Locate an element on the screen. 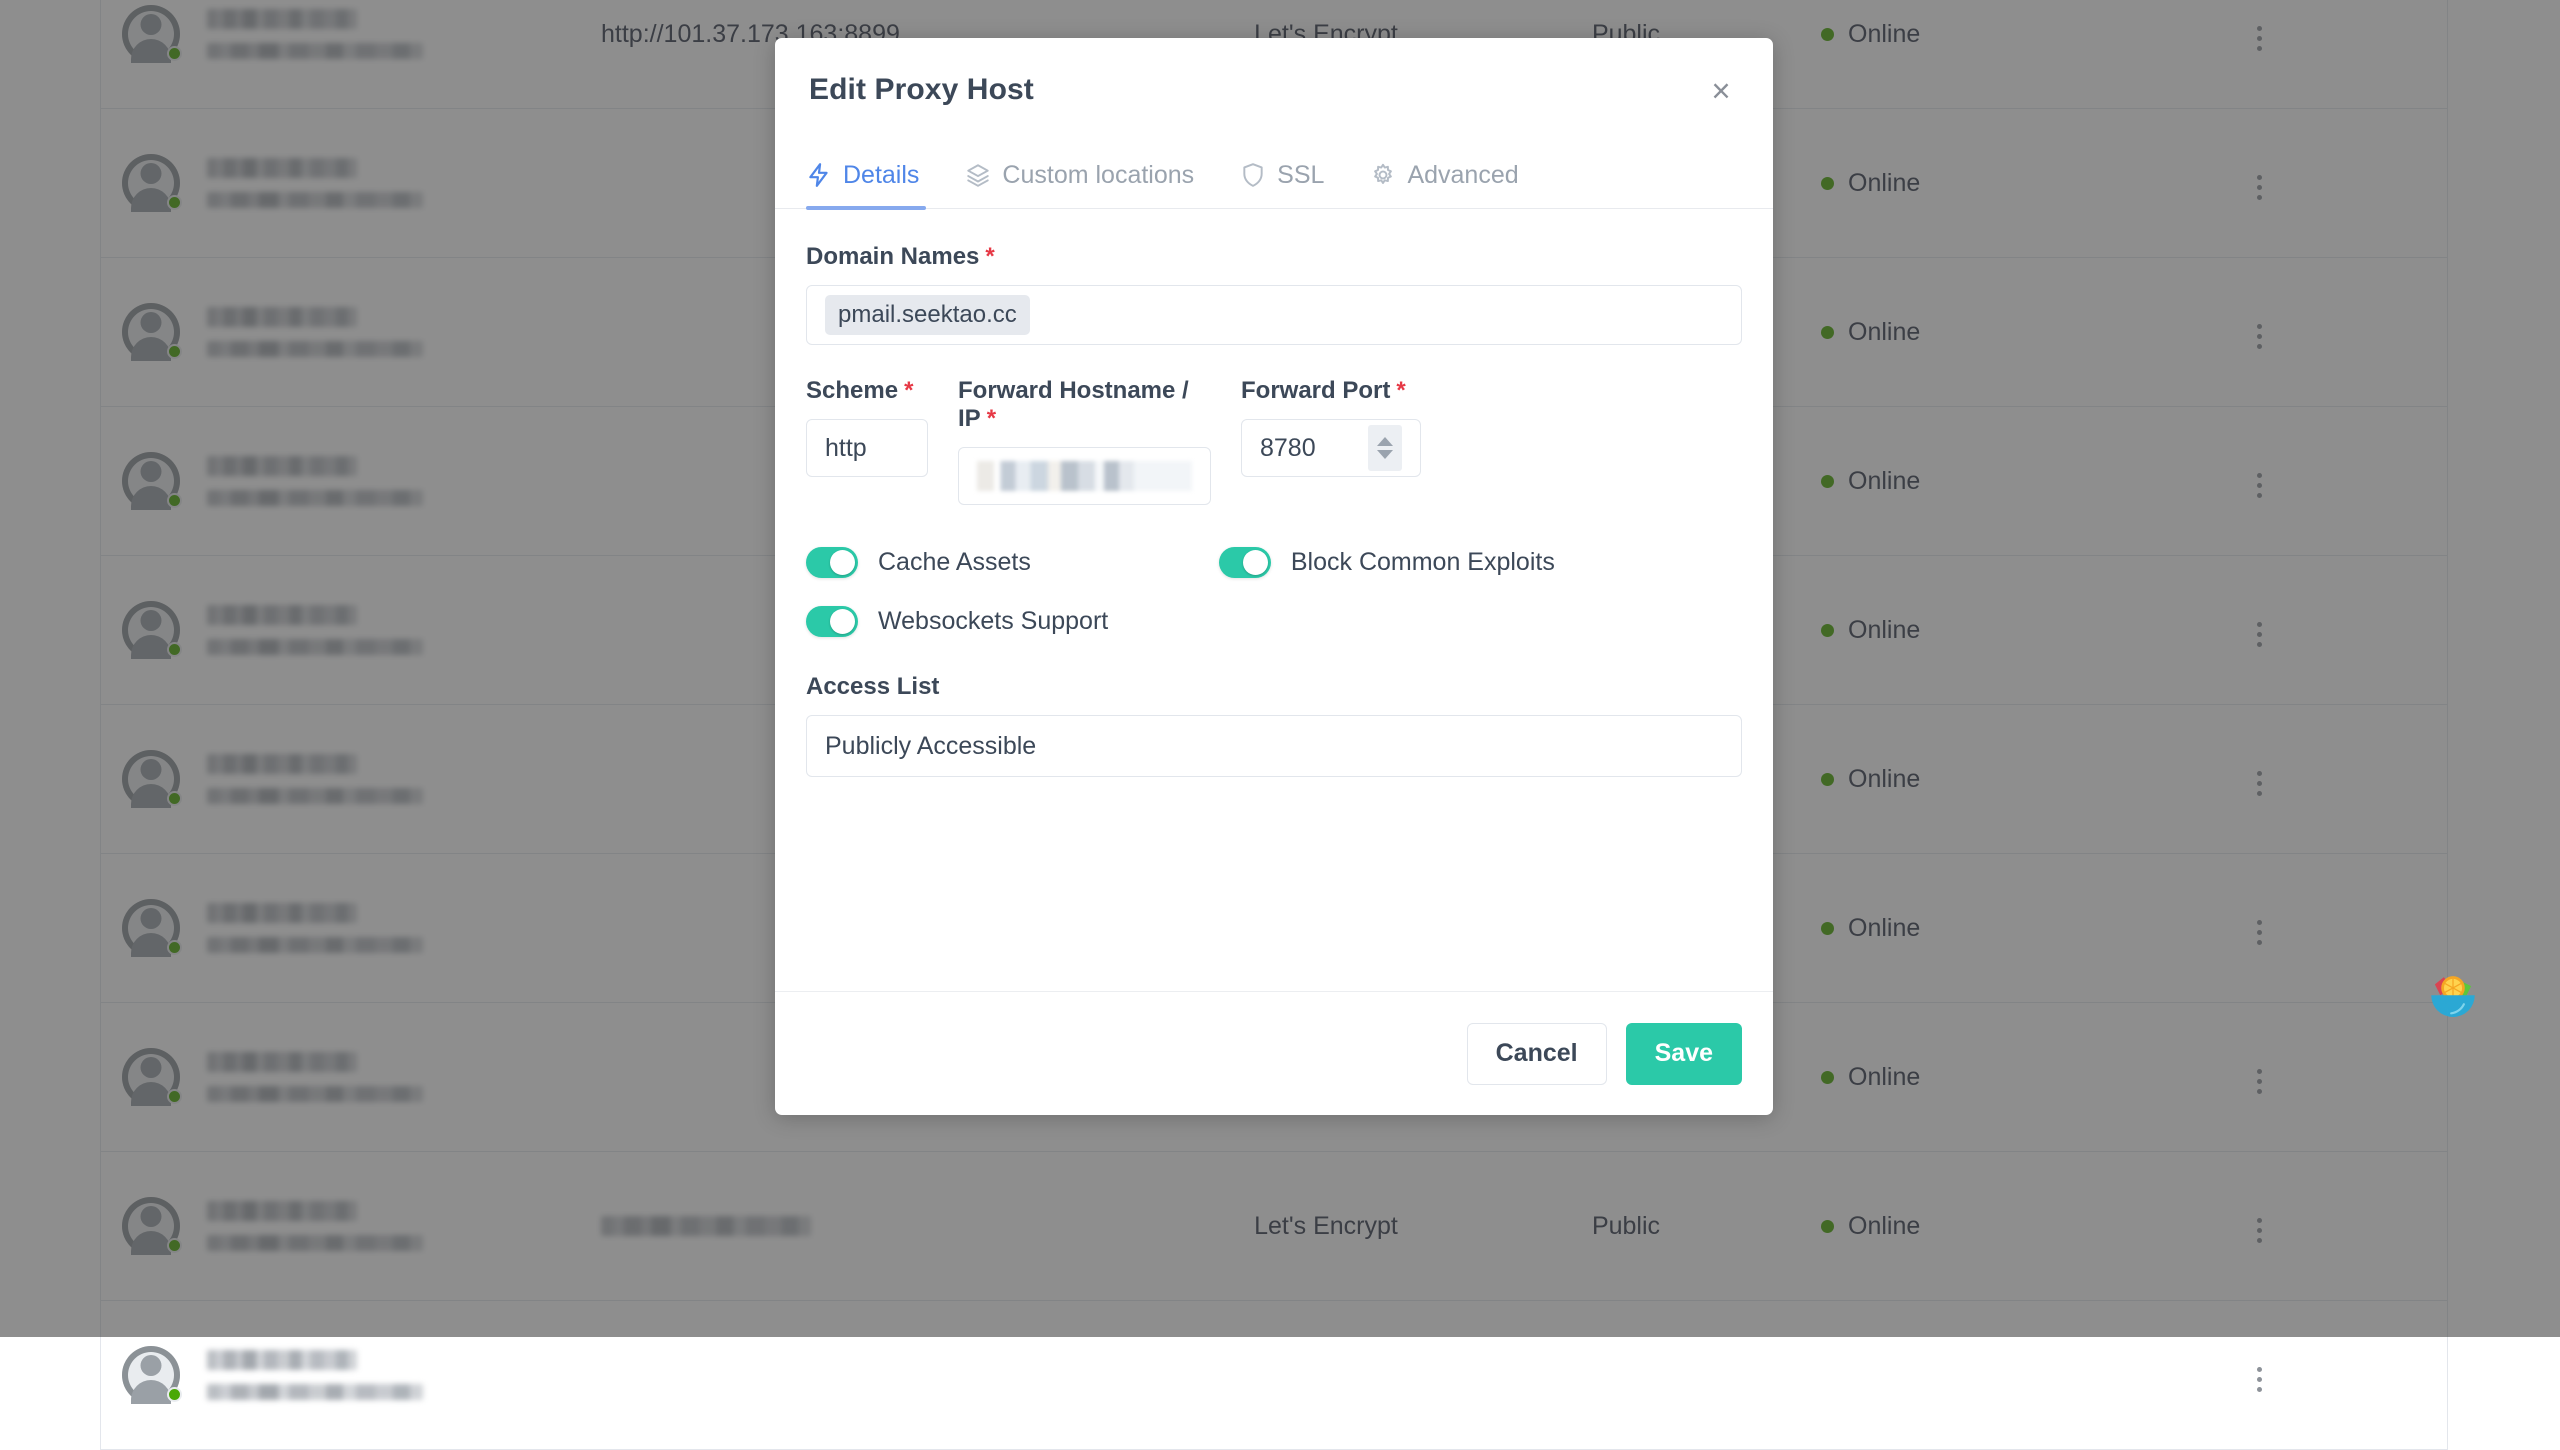  toggle-cache-assets: Cache Assets is located at coordinates (918, 562).